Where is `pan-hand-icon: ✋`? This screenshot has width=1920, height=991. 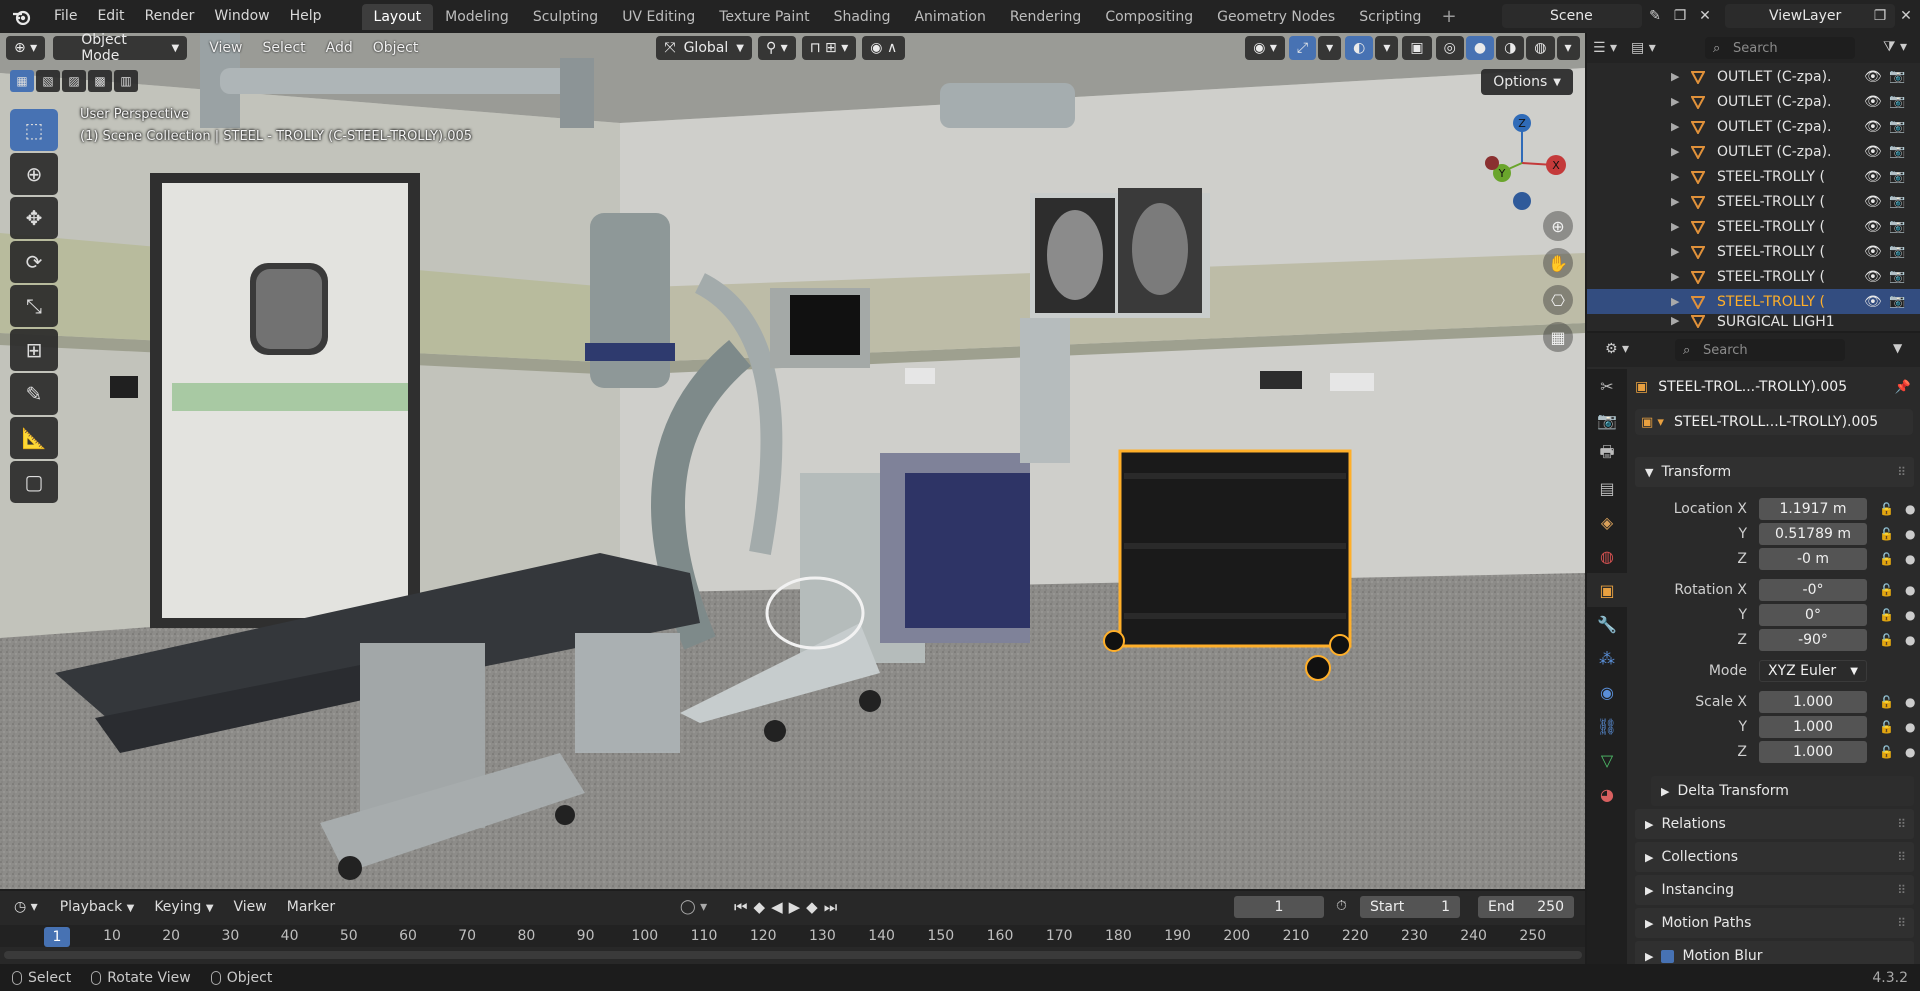 pan-hand-icon: ✋ is located at coordinates (1558, 263).